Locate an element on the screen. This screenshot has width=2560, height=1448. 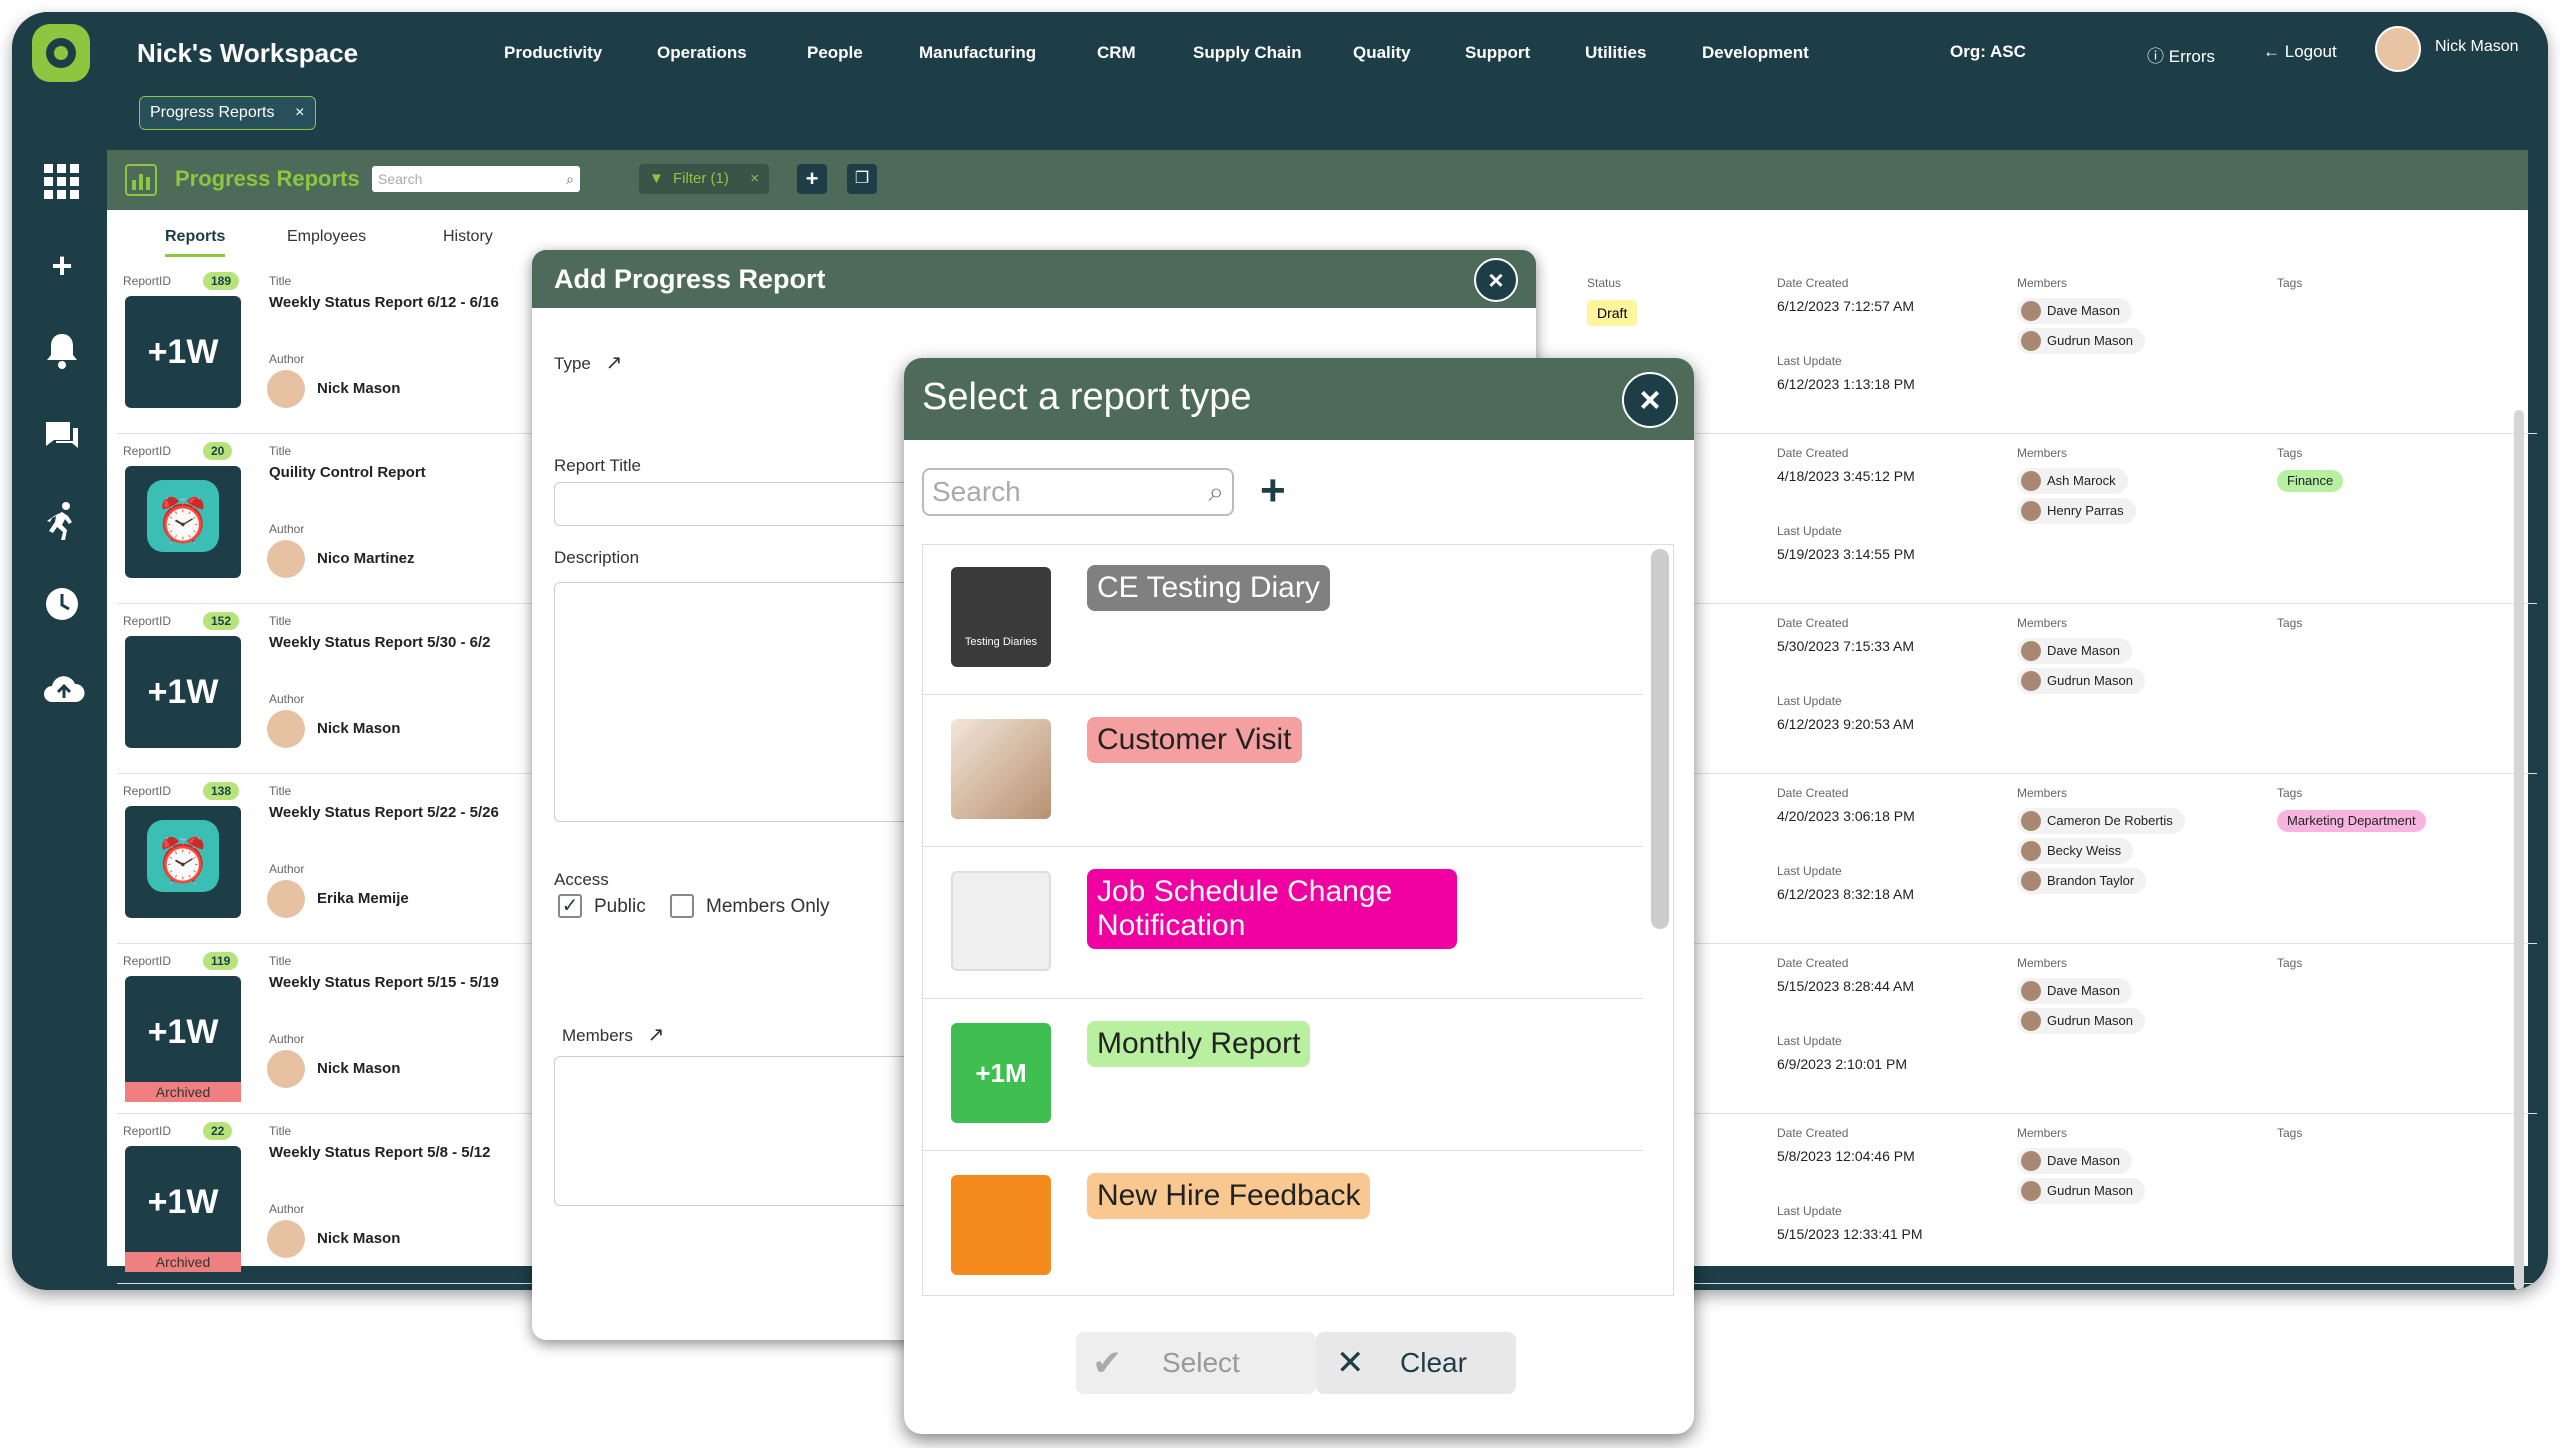
errors-link: ⓘ Errors is located at coordinates (2181, 54).